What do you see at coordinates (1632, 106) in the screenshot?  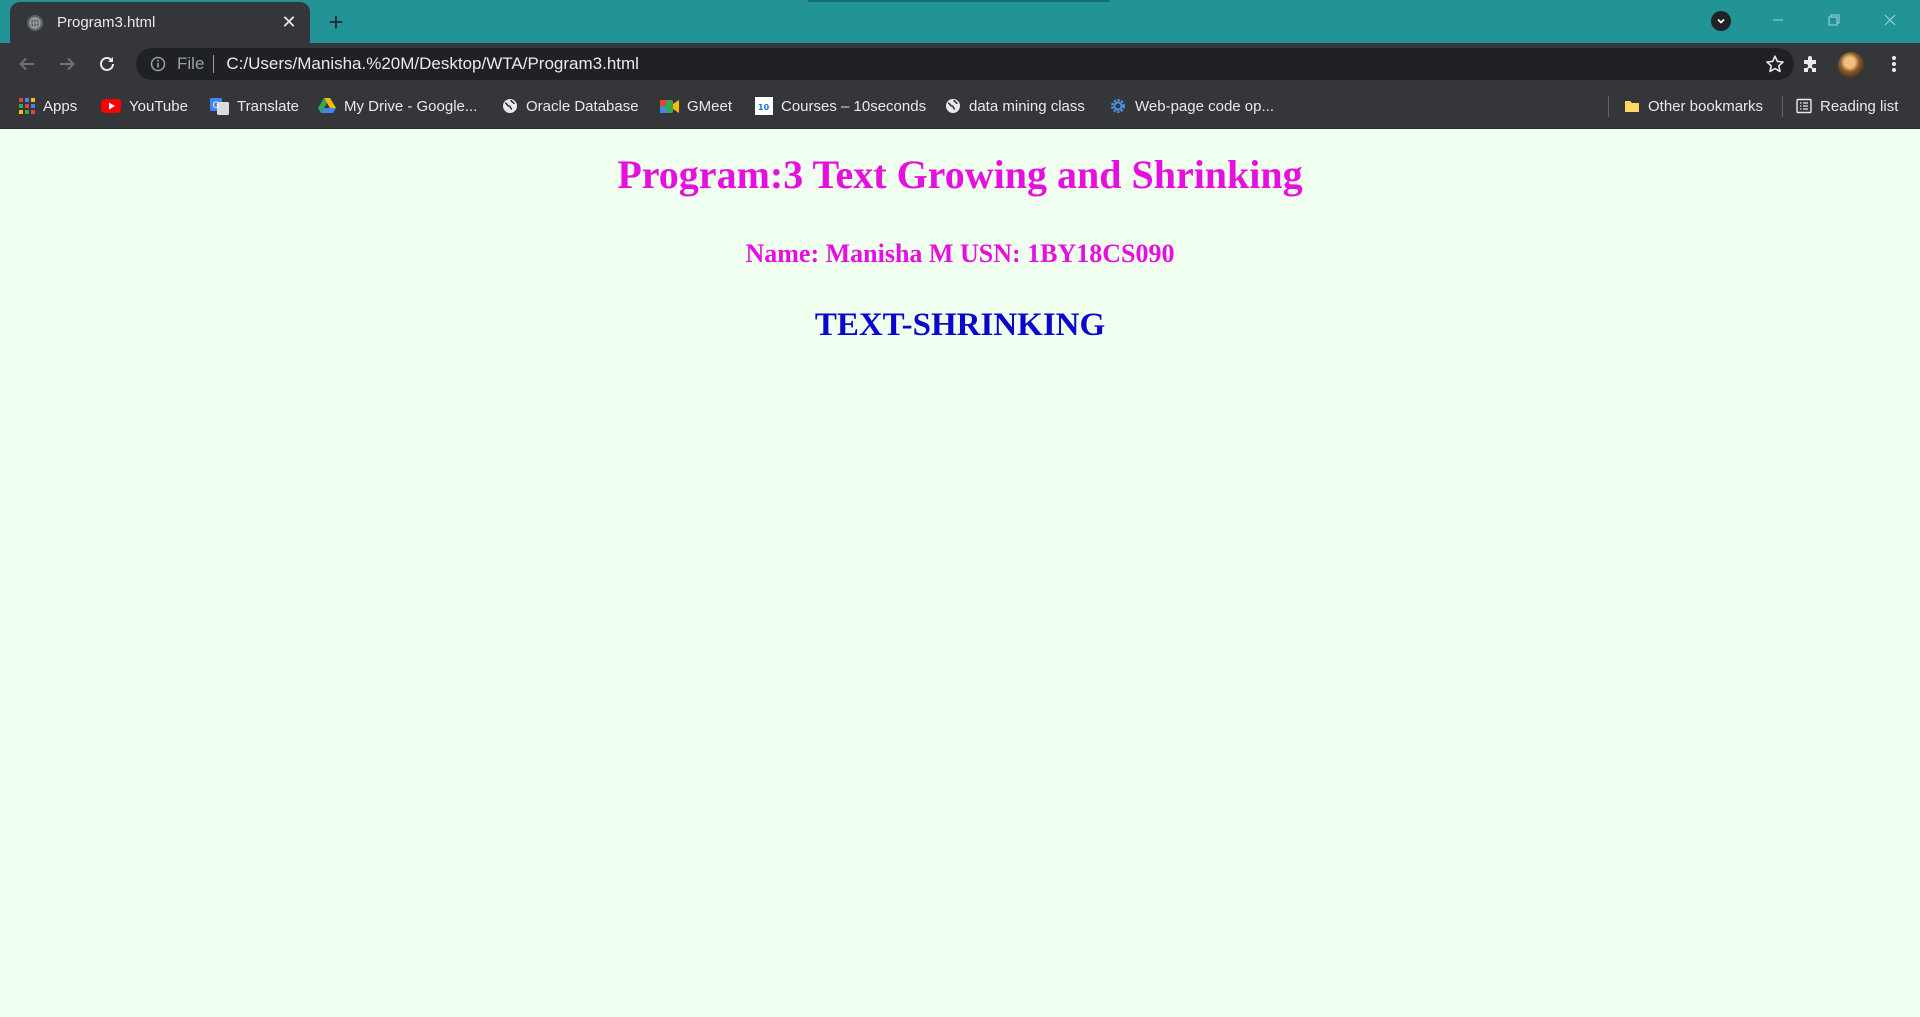 I see `folder-icon` at bounding box center [1632, 106].